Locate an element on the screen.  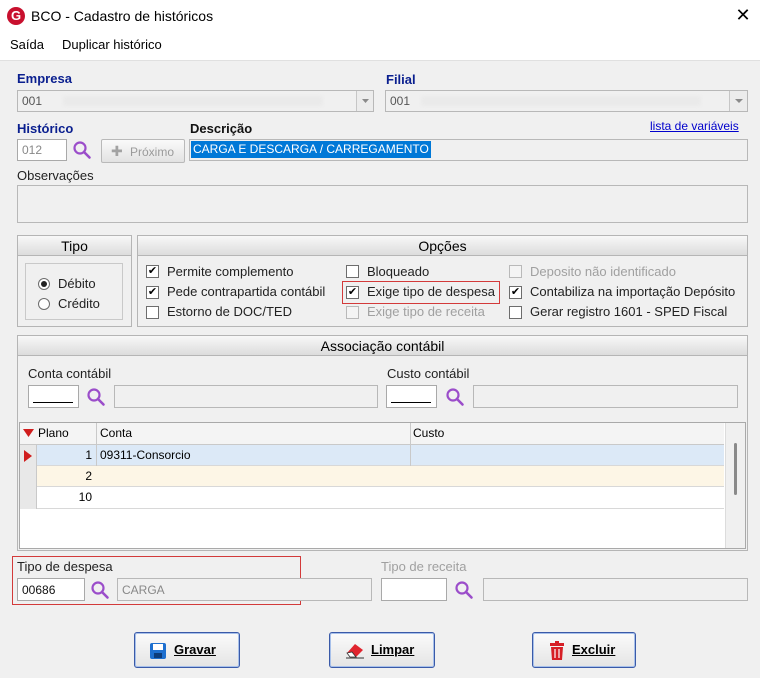
chk-gerar-registro-1601-label: Gerar registro 1601 - SPED Fiscal is located at coordinates (628, 311).